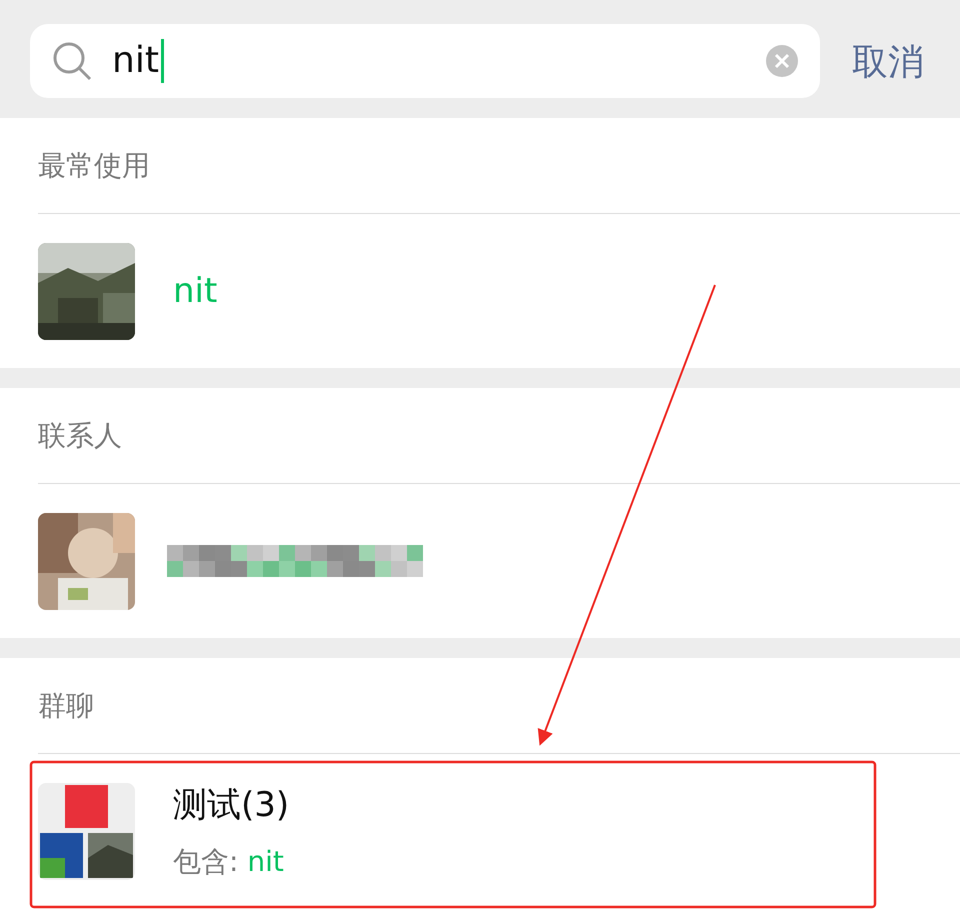  Describe the element at coordinates (66, 706) in the screenshot. I see `section-title: 群聊` at that location.